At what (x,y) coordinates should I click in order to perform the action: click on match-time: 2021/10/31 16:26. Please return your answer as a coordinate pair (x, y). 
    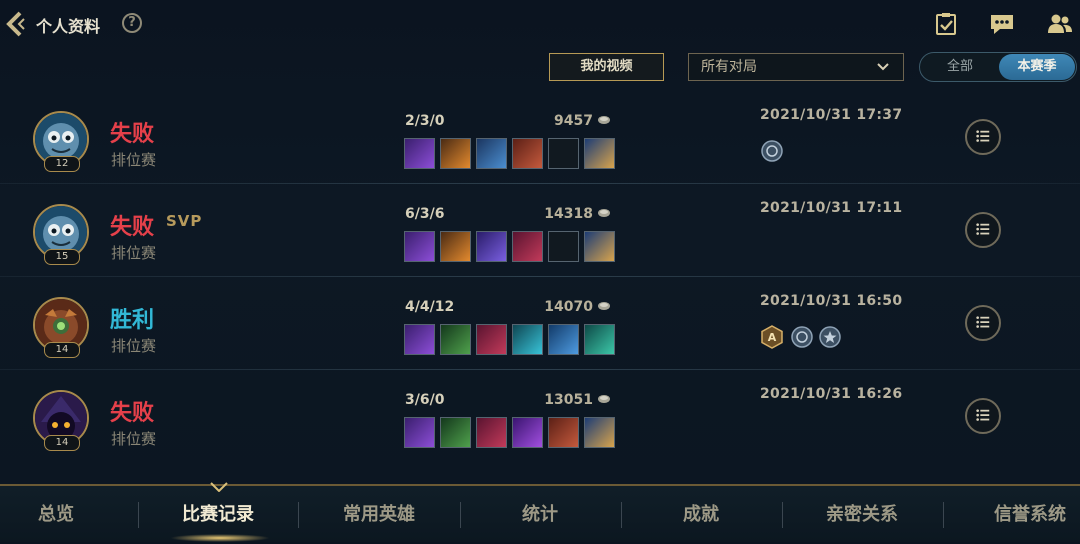
    Looking at the image, I should click on (831, 394).